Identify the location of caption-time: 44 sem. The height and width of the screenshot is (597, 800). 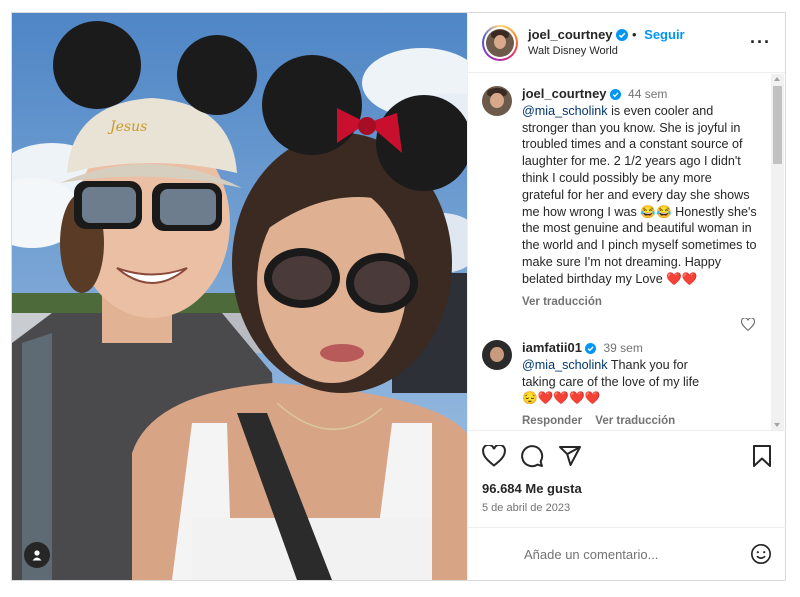
(647, 94).